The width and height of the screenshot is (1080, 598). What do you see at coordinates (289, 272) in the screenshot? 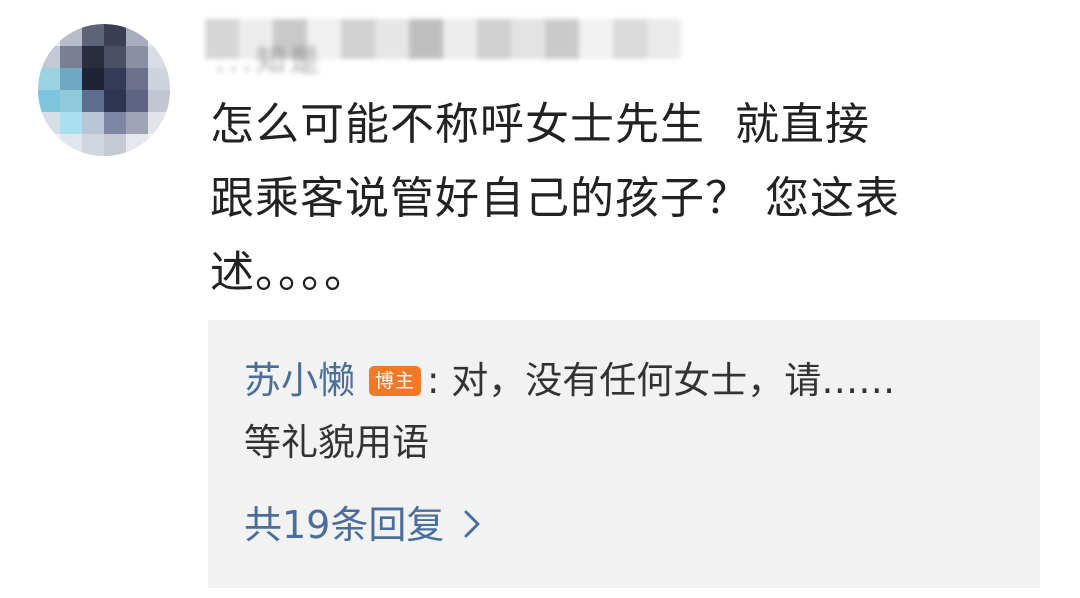
I see `comment-line: 述。。。。` at bounding box center [289, 272].